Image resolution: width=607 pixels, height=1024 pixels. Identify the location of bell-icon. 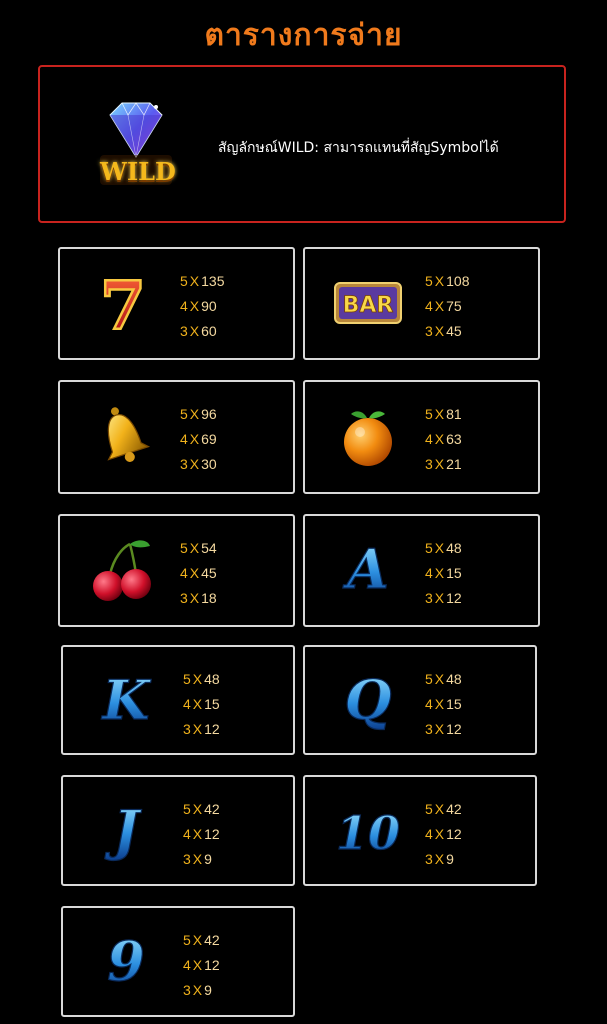
(123, 436).